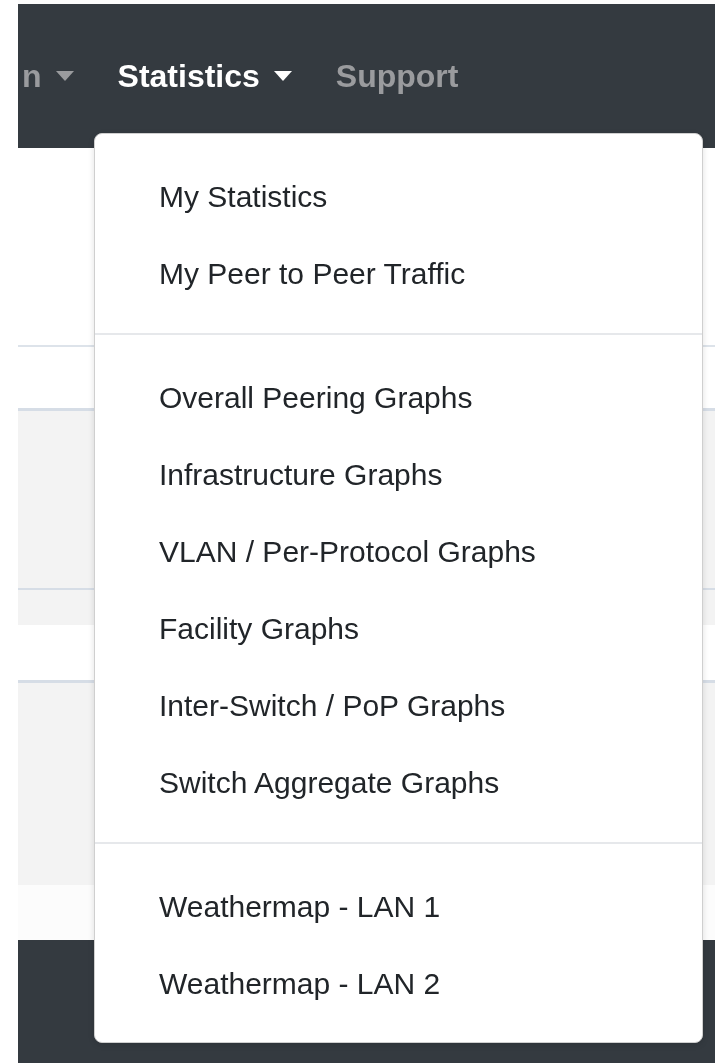 The width and height of the screenshot is (715, 1063). I want to click on menu-item: Facility Graphs, so click(398, 628).